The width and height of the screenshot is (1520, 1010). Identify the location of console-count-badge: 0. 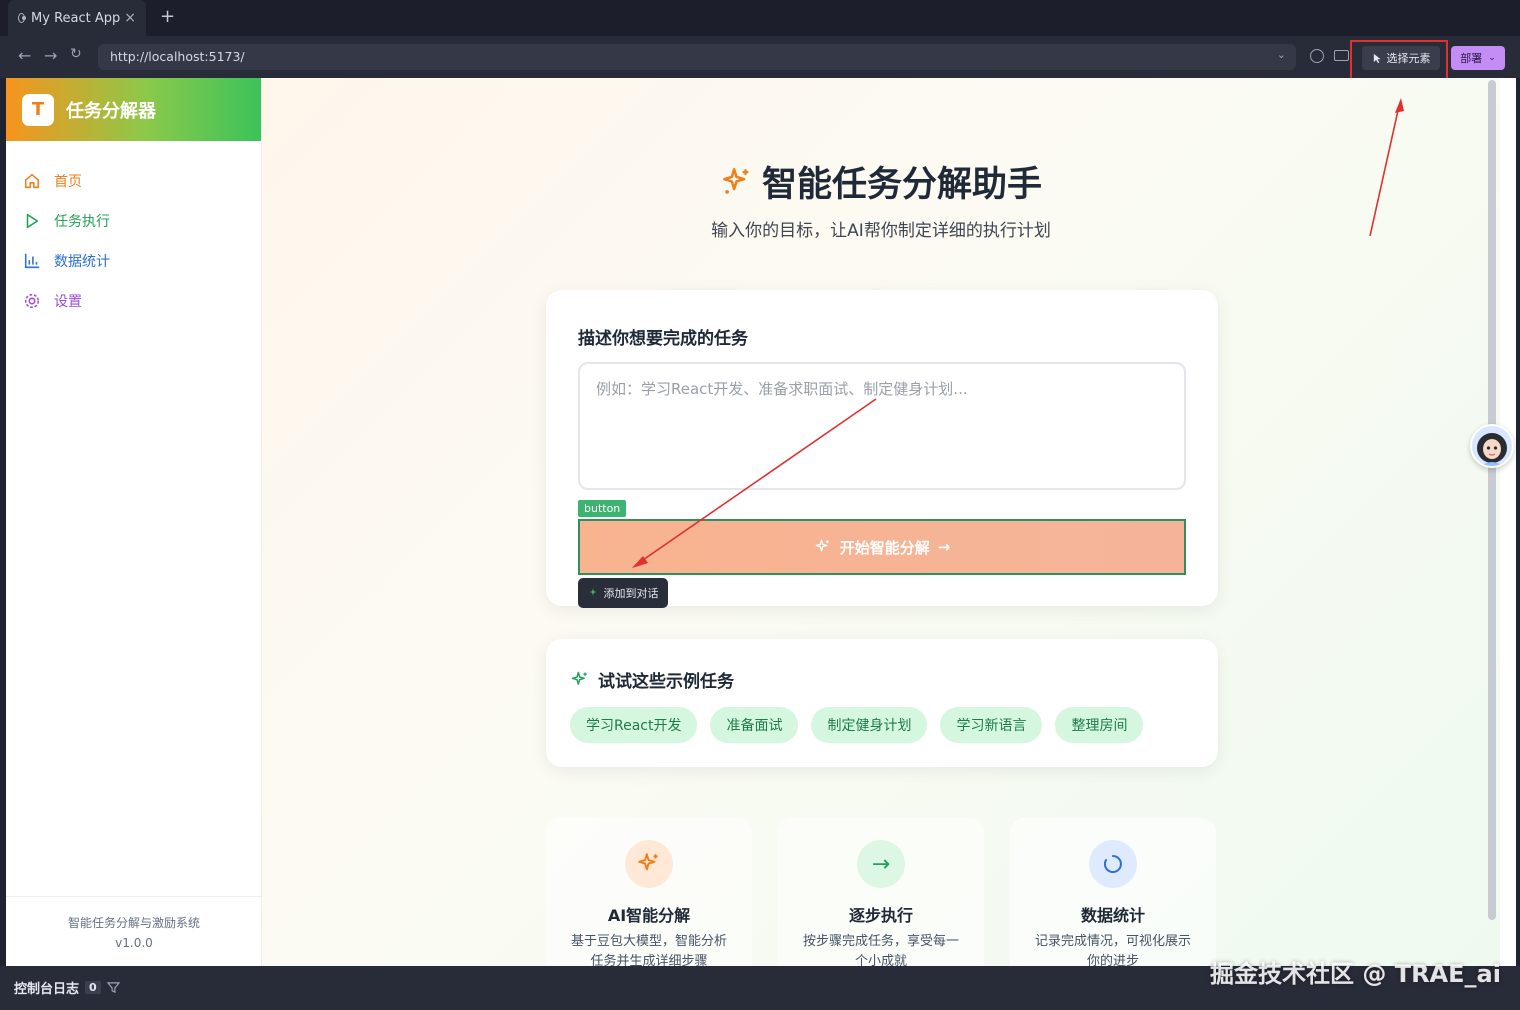
(93, 987).